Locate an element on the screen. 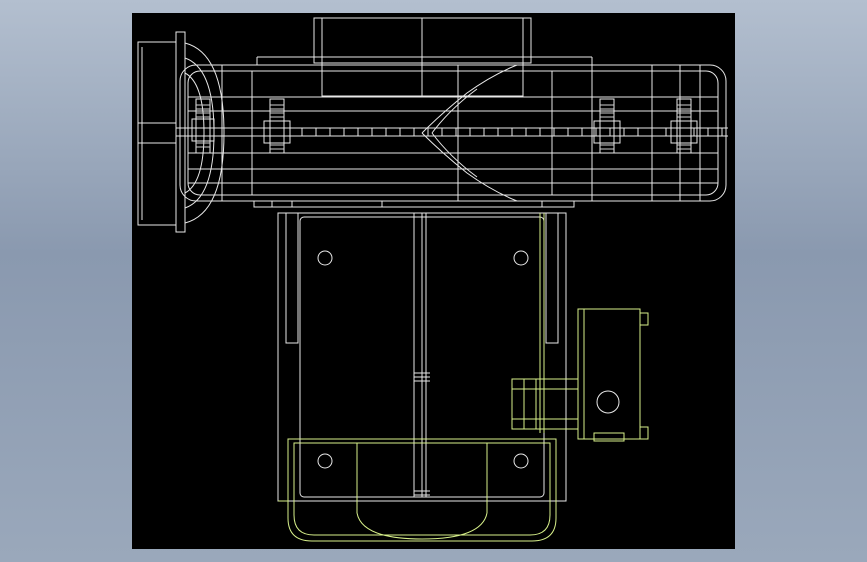  drive-shaft is located at coordinates (452, 132).